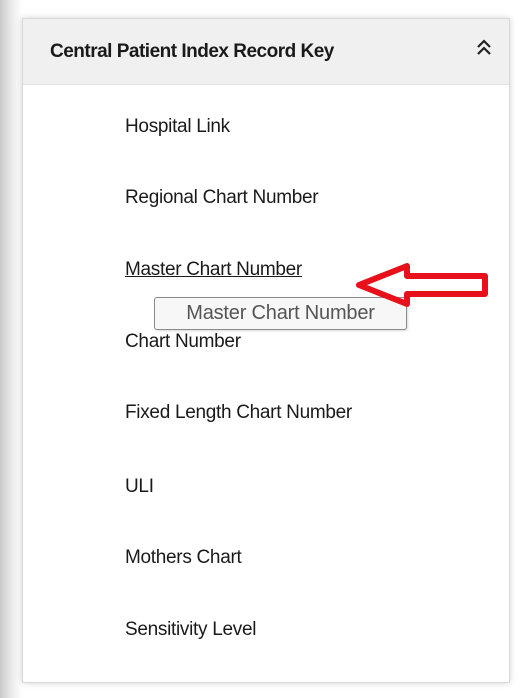  Describe the element at coordinates (222, 198) in the screenshot. I see `link-regional-chart-number: Regional Chart Number` at that location.